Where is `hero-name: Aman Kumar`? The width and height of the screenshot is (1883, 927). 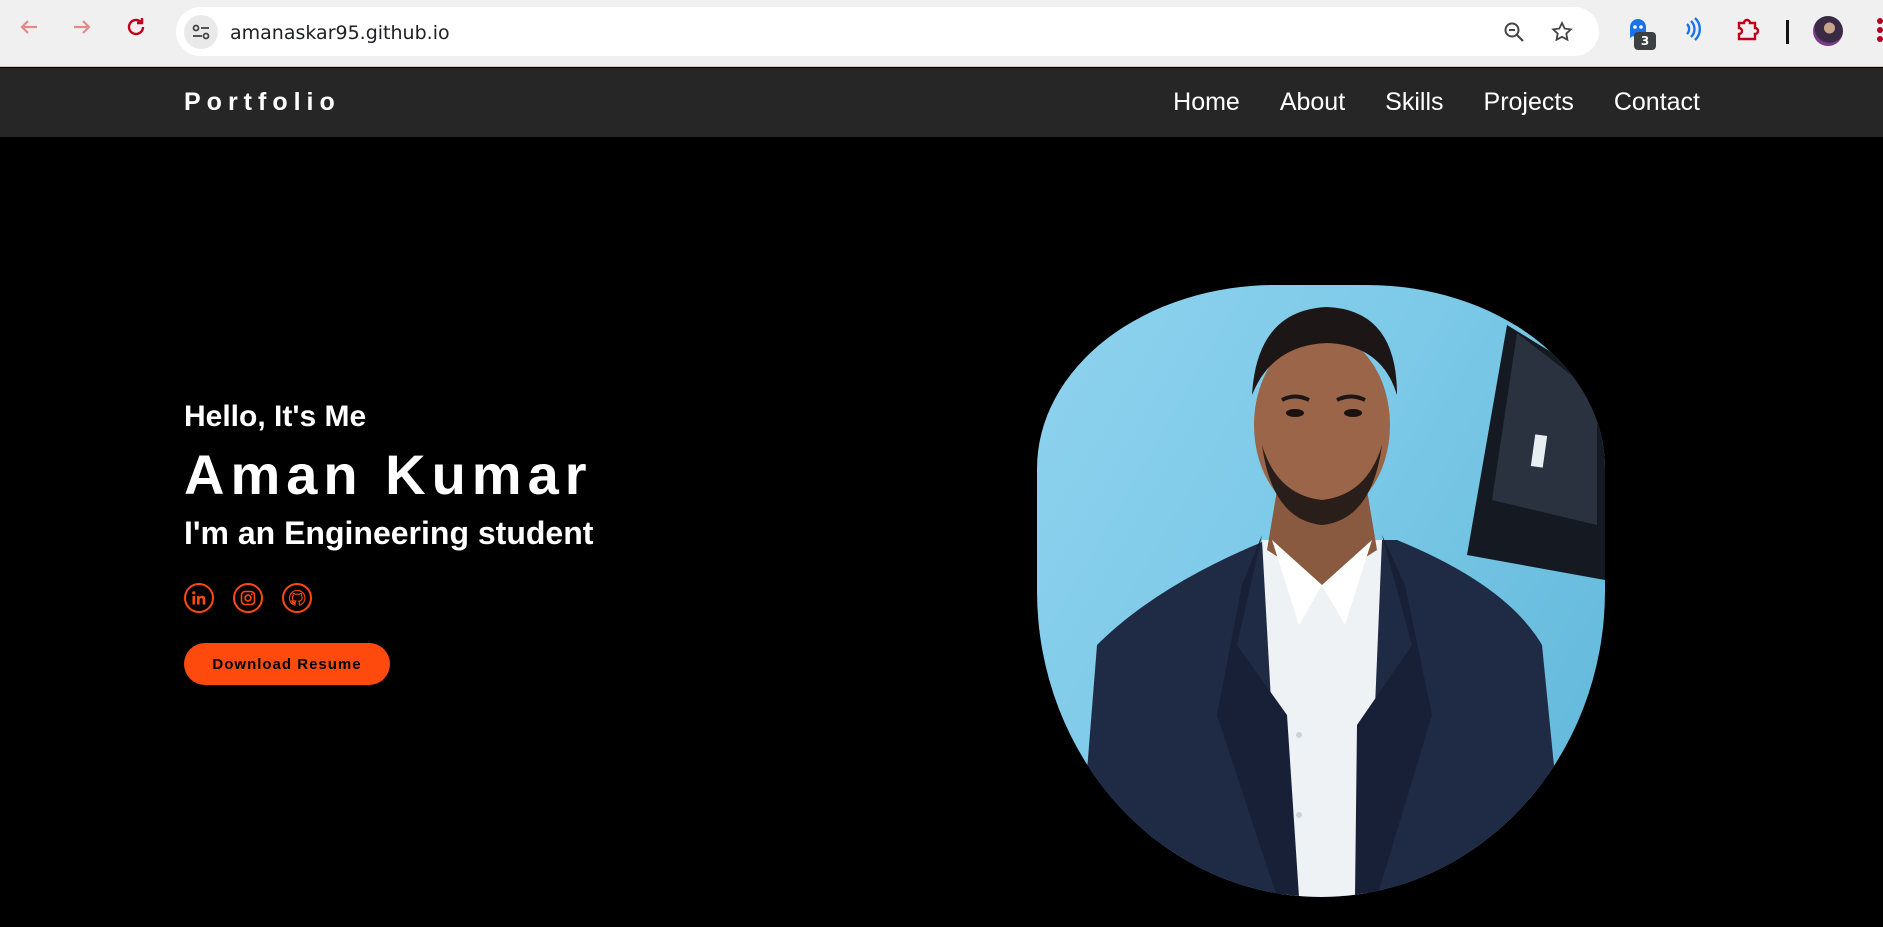 hero-name: Aman Kumar is located at coordinates (388, 474).